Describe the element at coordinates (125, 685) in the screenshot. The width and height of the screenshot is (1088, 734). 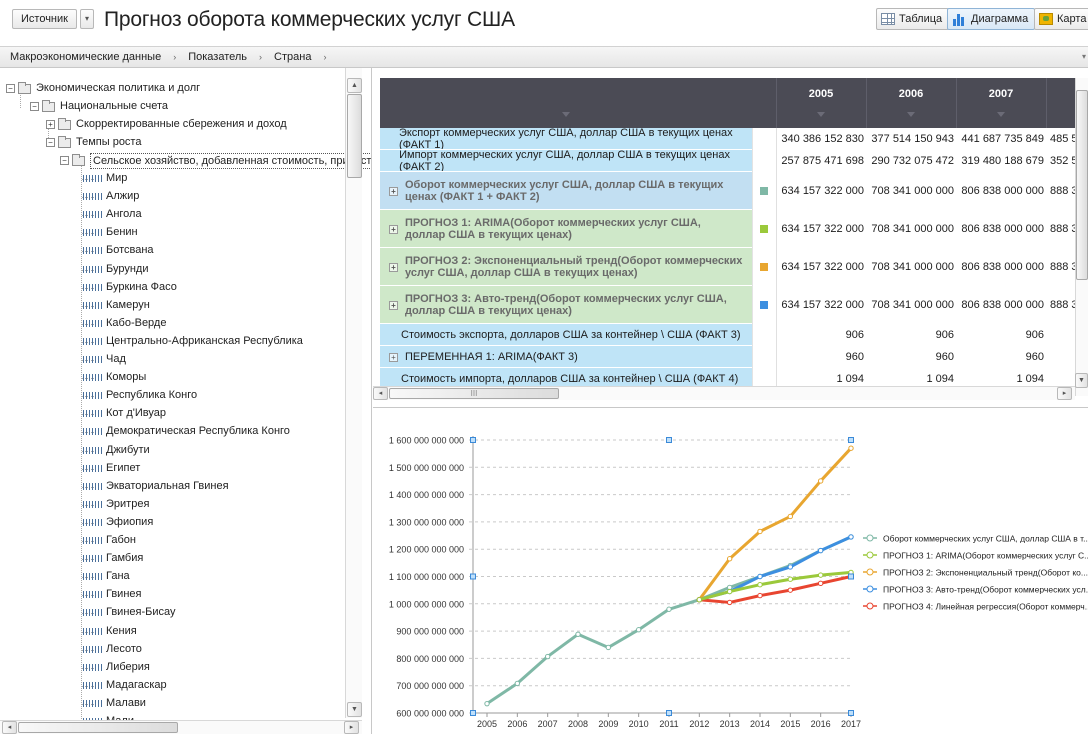
I see `tree-leaf-country: Мадагаскар` at that location.